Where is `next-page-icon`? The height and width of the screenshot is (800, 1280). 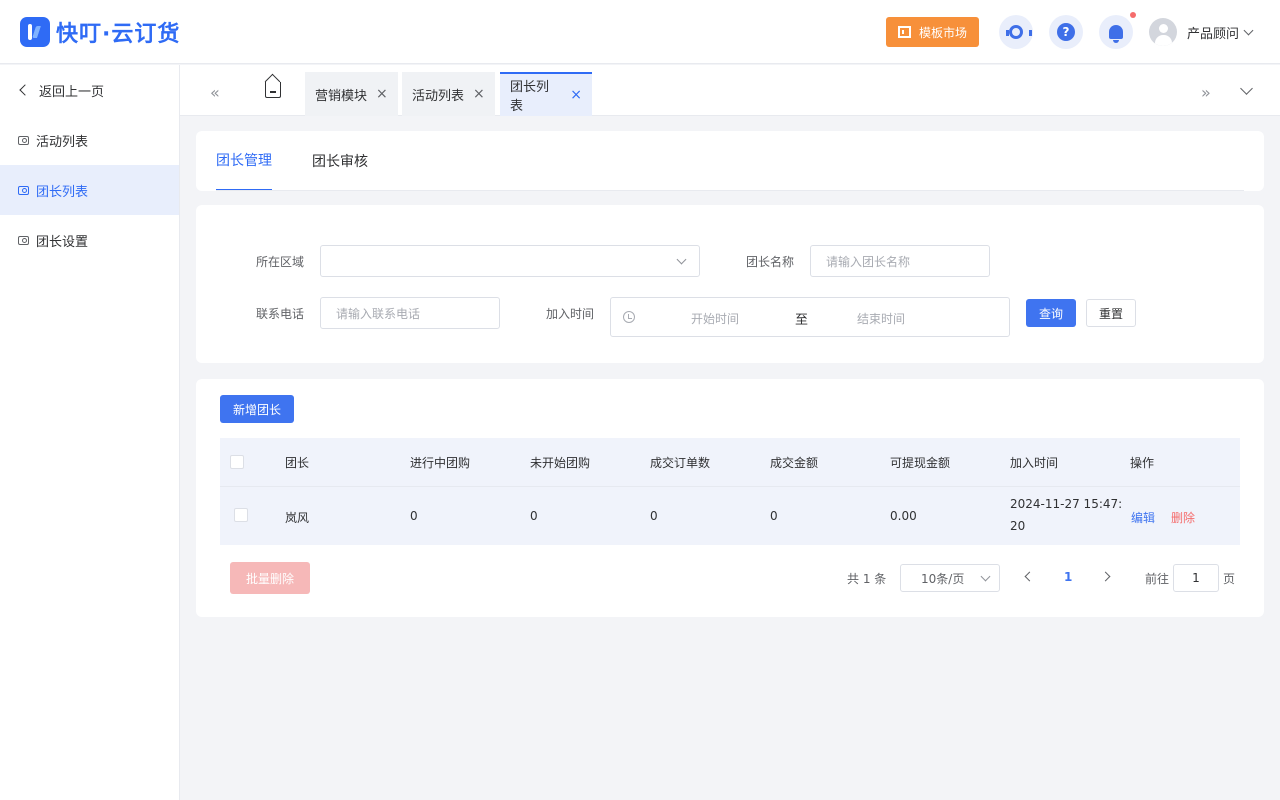 next-page-icon is located at coordinates (1105, 576).